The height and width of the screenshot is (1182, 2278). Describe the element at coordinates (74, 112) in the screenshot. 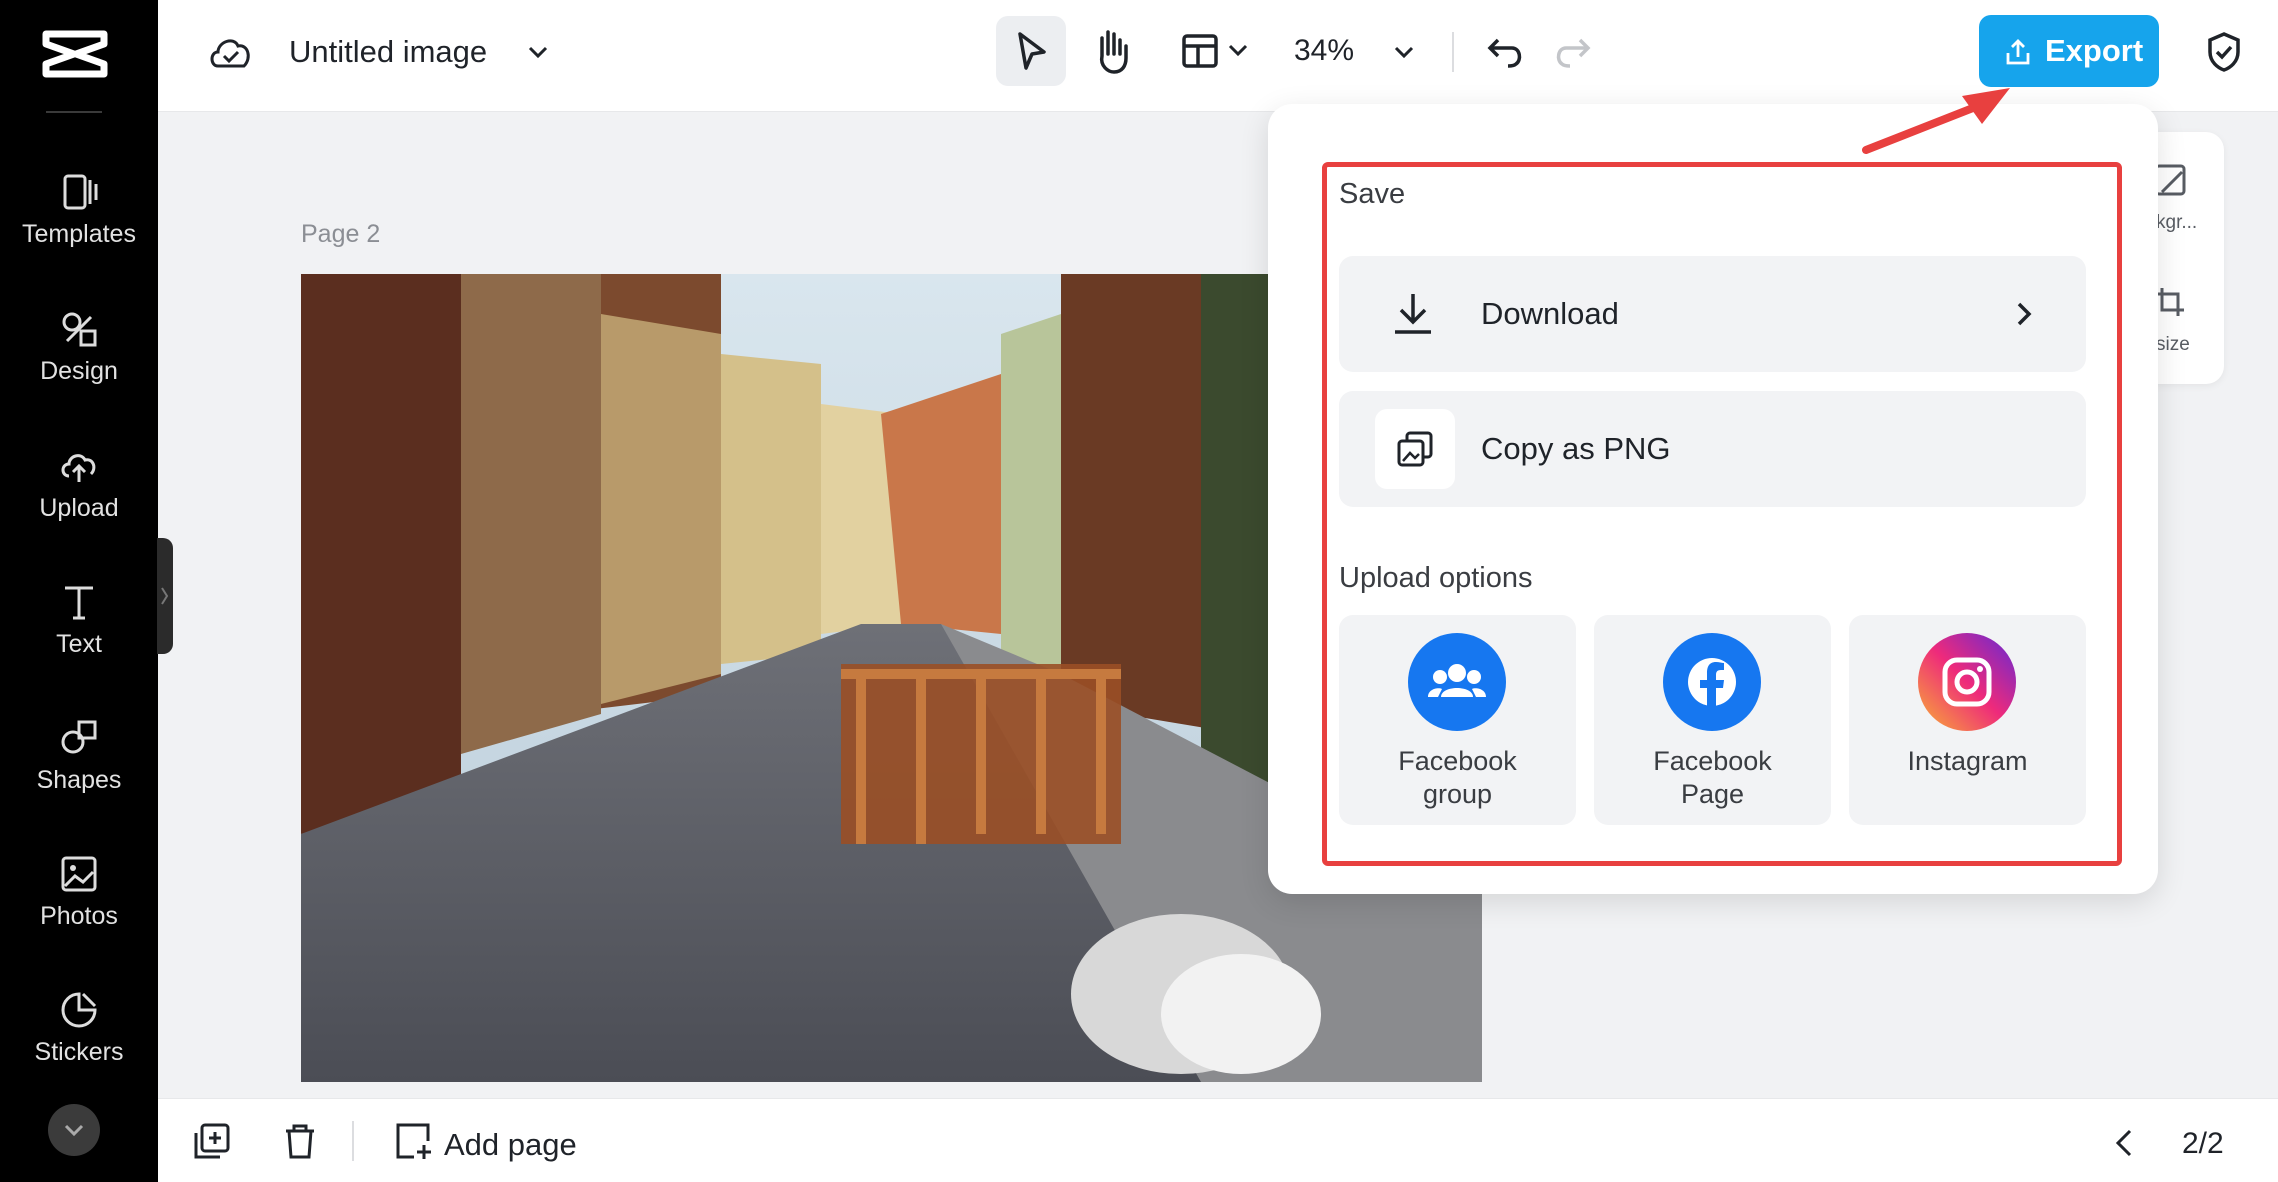

I see `sidebar-divider` at that location.